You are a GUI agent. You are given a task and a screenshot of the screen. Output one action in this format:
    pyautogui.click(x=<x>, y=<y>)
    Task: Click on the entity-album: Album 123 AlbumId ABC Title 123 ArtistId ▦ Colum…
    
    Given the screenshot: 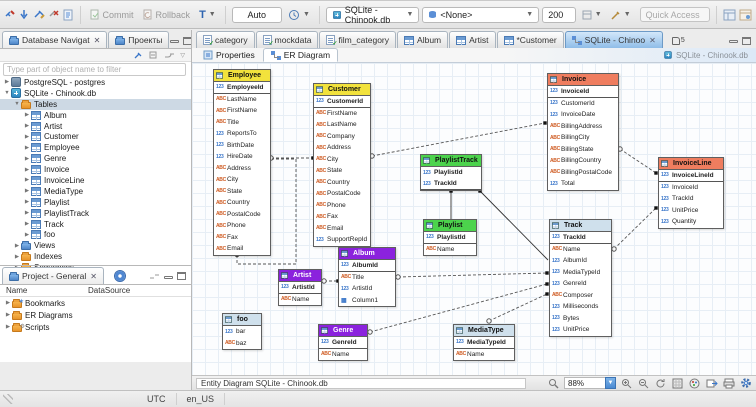 What is the action you would take?
    pyautogui.click(x=367, y=277)
    